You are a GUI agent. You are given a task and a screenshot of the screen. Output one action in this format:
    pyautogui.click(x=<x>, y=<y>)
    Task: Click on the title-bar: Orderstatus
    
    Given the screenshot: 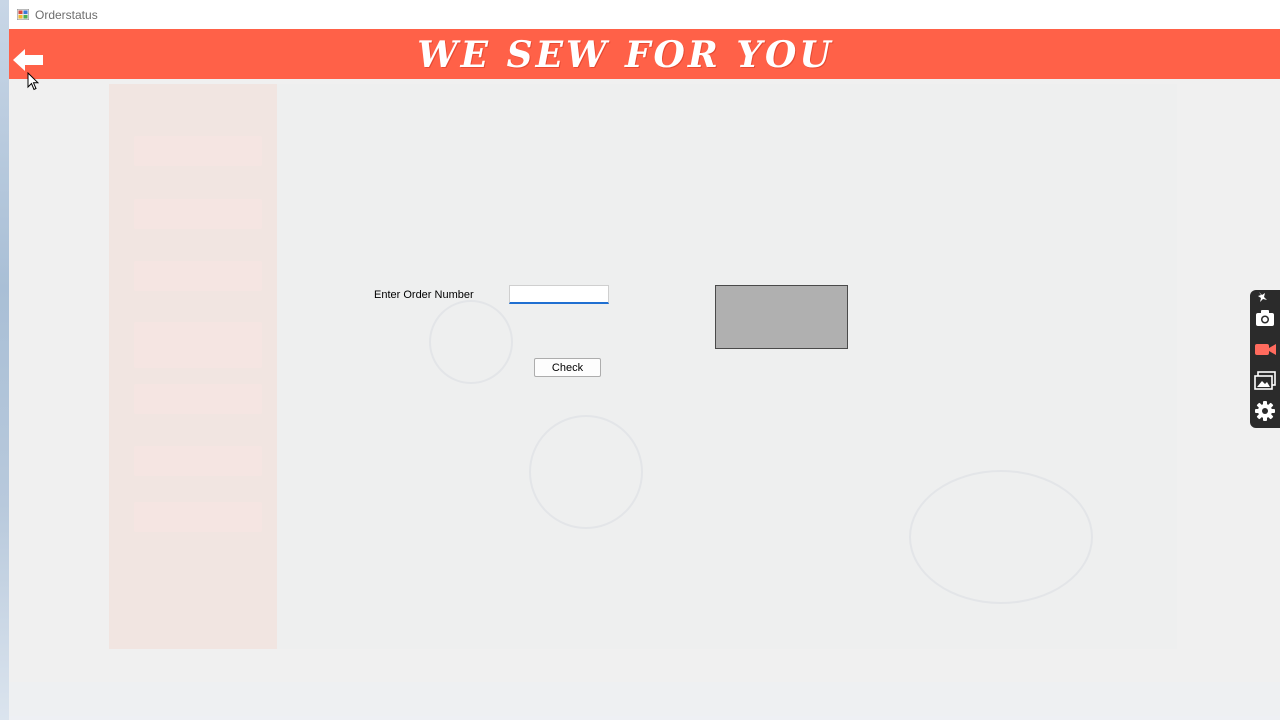 What is the action you would take?
    pyautogui.click(x=644, y=15)
    